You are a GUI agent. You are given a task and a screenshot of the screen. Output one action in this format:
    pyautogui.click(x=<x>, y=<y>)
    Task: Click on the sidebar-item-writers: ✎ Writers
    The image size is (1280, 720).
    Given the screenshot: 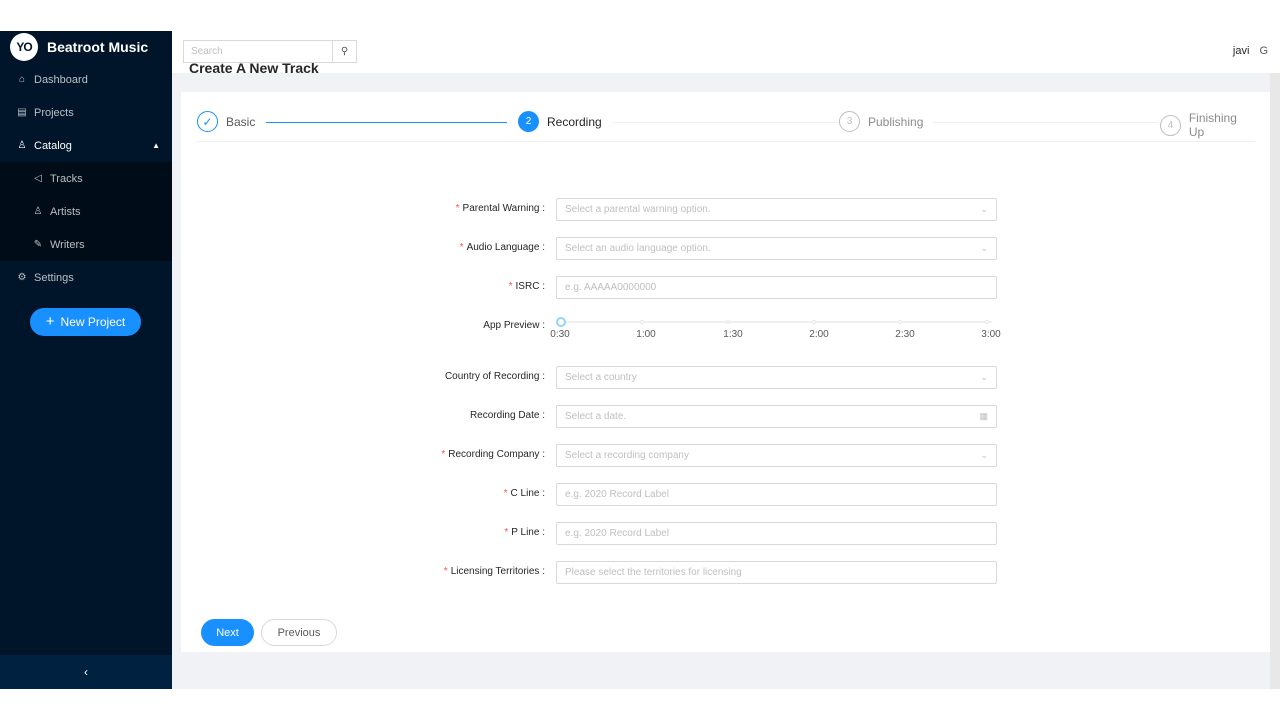 What is the action you would take?
    pyautogui.click(x=86, y=244)
    